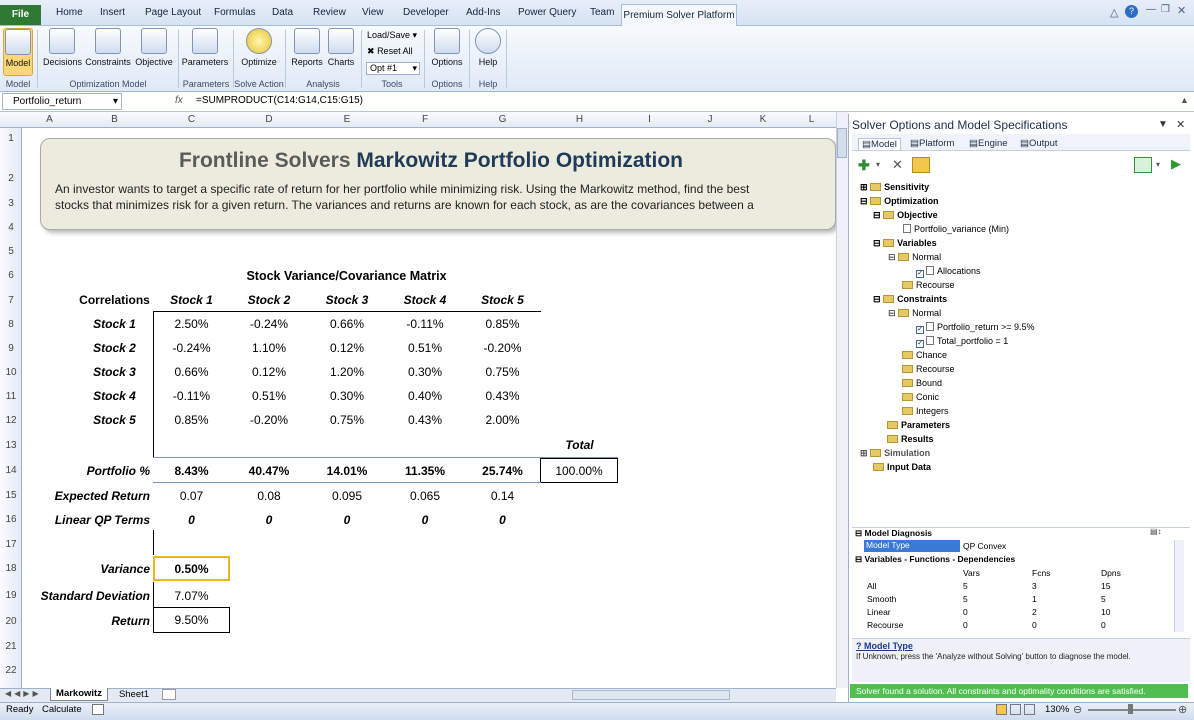  Describe the element at coordinates (11, 203) in the screenshot. I see `row-header: 3` at that location.